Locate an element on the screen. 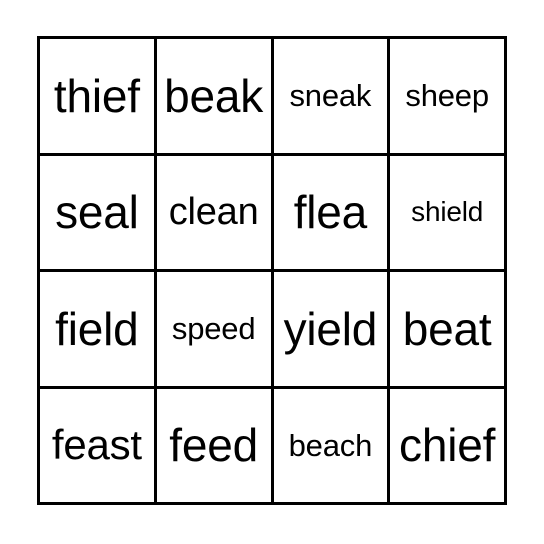  bingo-cell-label: seal is located at coordinates (97, 212).